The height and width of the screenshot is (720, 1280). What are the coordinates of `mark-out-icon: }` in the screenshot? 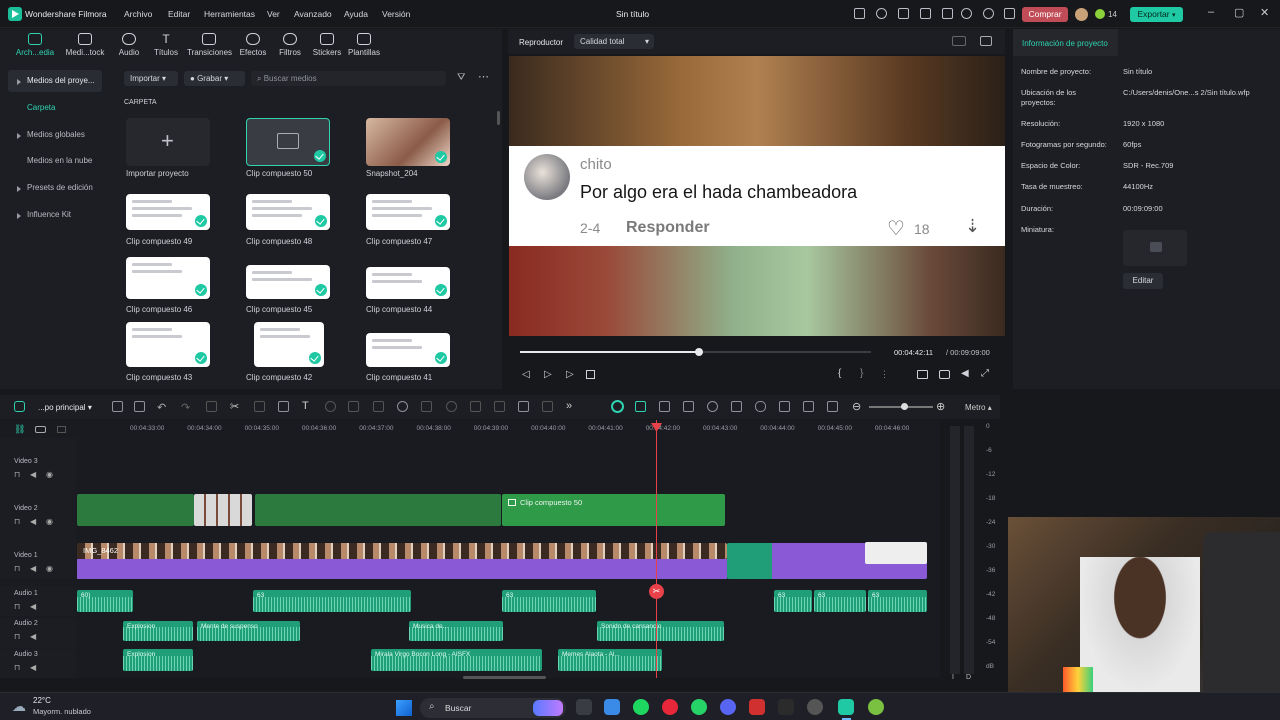 It's located at (861, 373).